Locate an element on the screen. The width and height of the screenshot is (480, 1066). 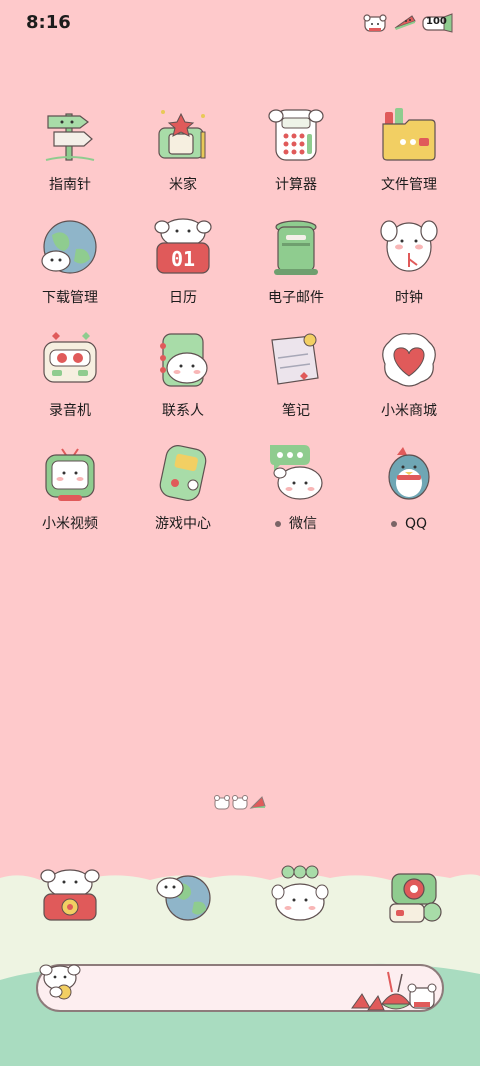
app-recorder: 录音机 is located at coordinates (70, 383).